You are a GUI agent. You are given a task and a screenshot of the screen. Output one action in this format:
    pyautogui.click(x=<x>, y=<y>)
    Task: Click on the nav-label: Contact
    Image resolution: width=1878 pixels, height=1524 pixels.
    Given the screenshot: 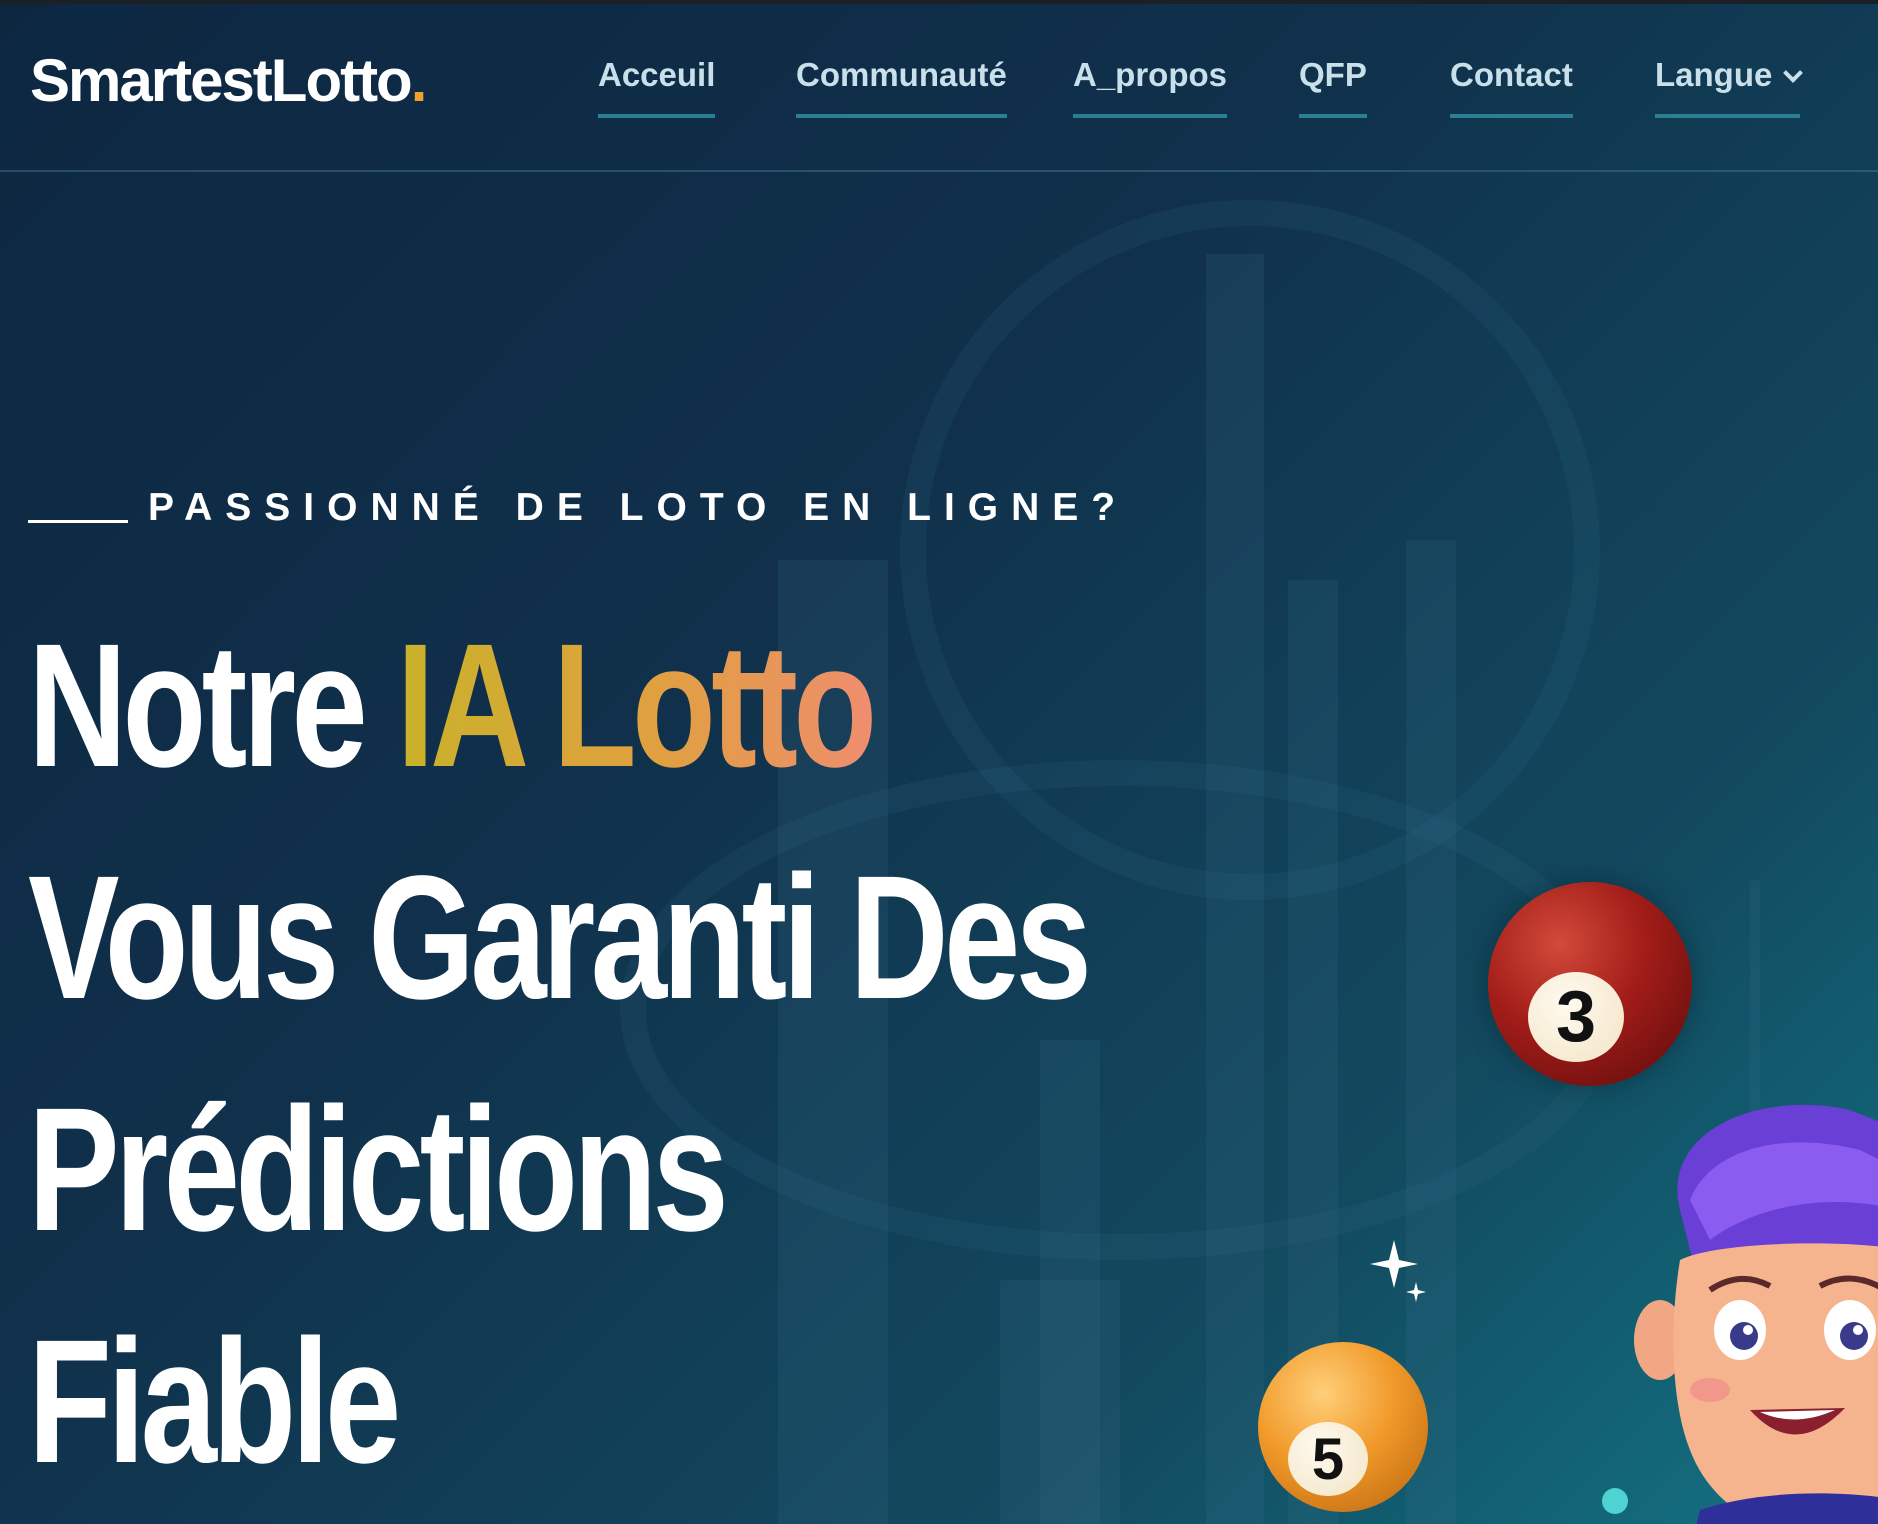 What is the action you would take?
    pyautogui.click(x=1511, y=74)
    